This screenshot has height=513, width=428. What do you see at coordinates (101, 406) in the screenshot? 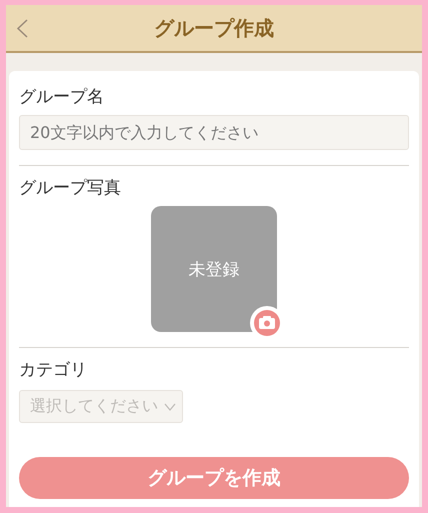
I see `category-select: 選択してください` at bounding box center [101, 406].